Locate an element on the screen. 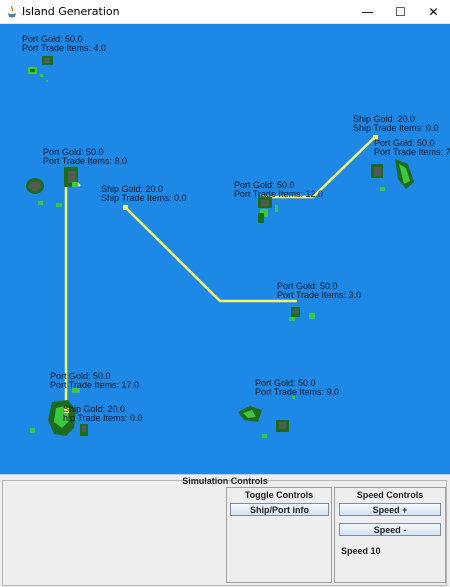  island-west is located at coordinates (52, 187).